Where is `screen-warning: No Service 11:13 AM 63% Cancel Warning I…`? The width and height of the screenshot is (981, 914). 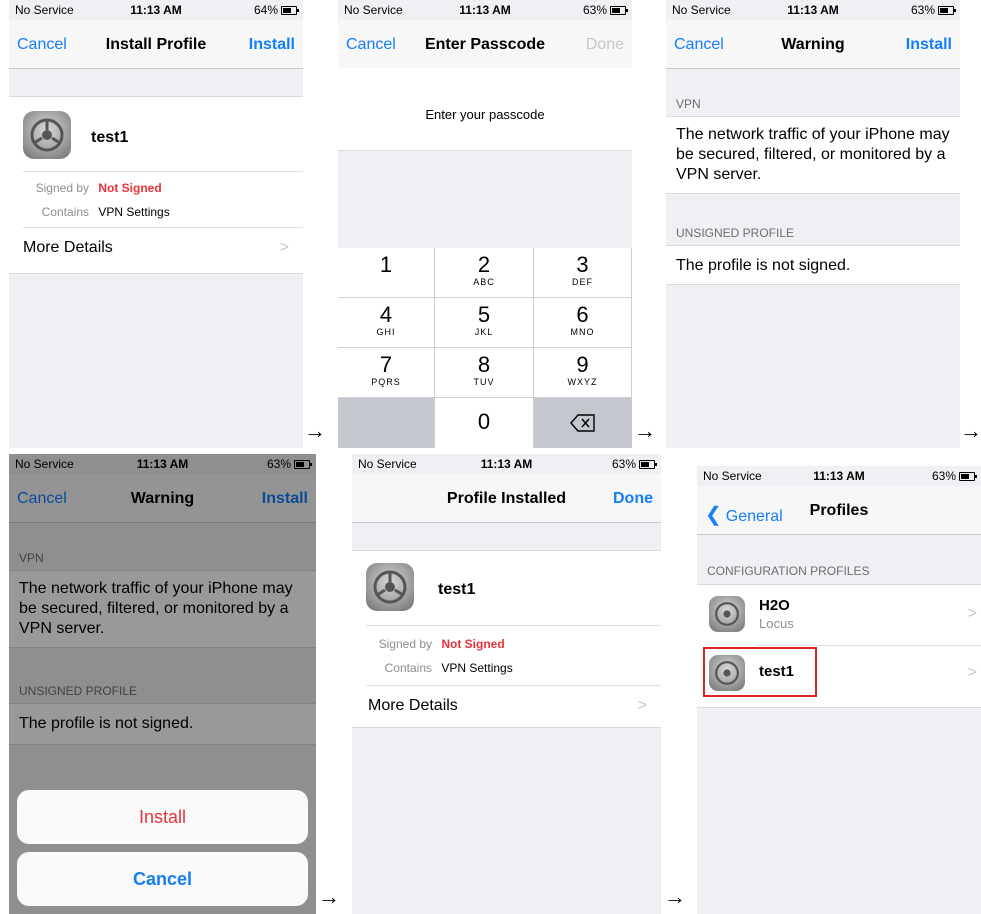
screen-warning: No Service 11:13 AM 63% Cancel Warning I… is located at coordinates (813, 224).